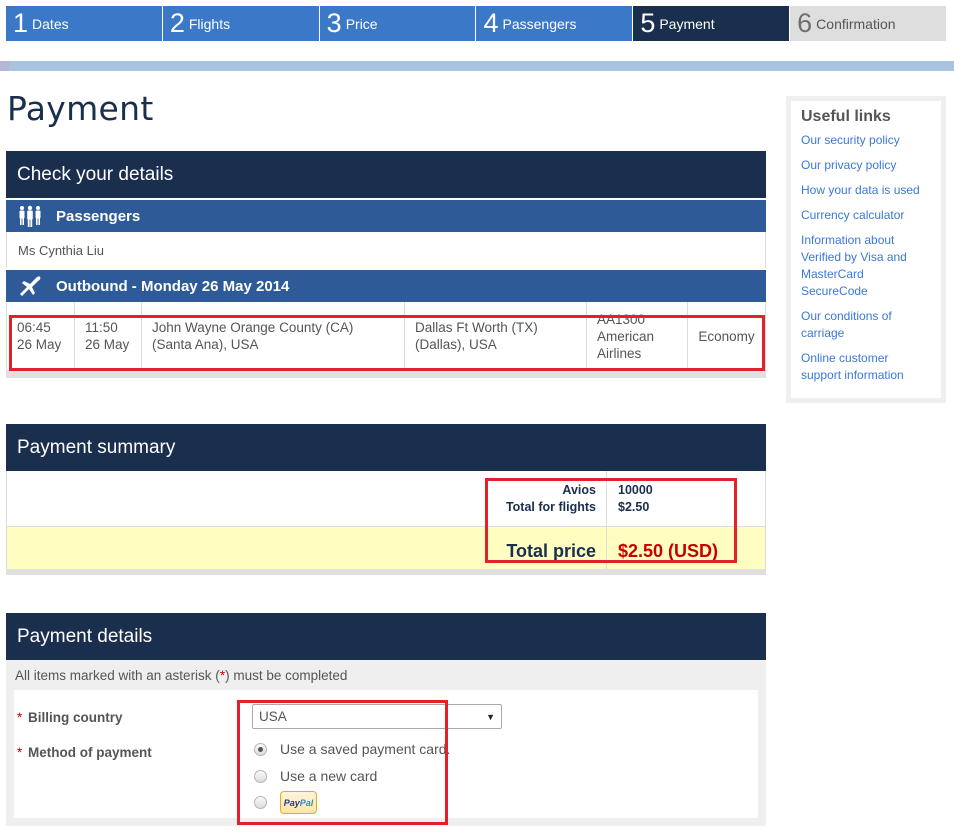 This screenshot has width=954, height=836. What do you see at coordinates (866, 190) in the screenshot?
I see `link-data-usage: How your data is used` at bounding box center [866, 190].